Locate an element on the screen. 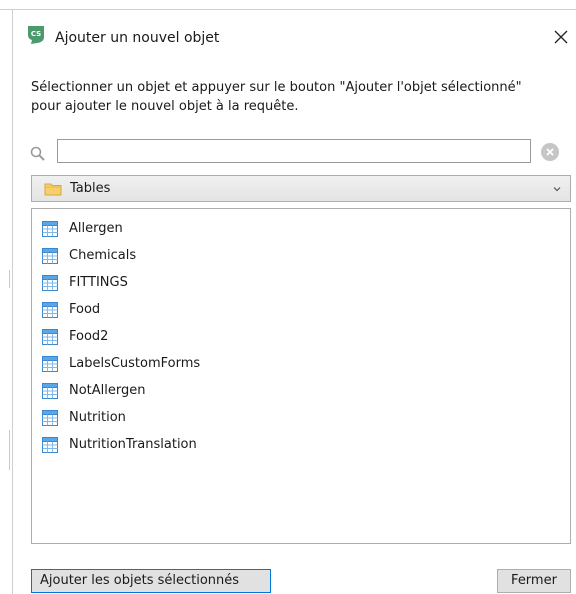 Image resolution: width=576 pixels, height=594 pixels. category-dropdown: Tables is located at coordinates (301, 188).